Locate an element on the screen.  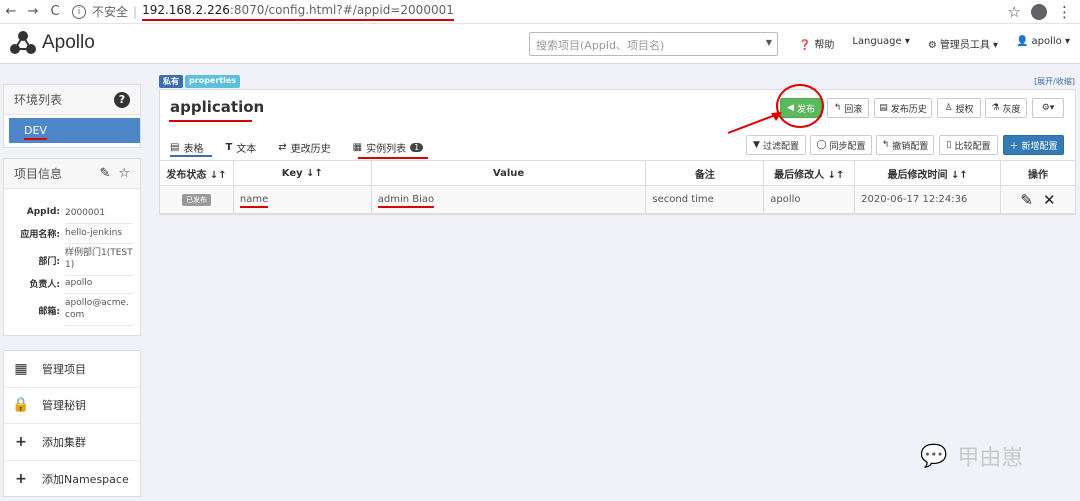
cell-ops: ✎ ✕ is located at coordinates (1038, 199).